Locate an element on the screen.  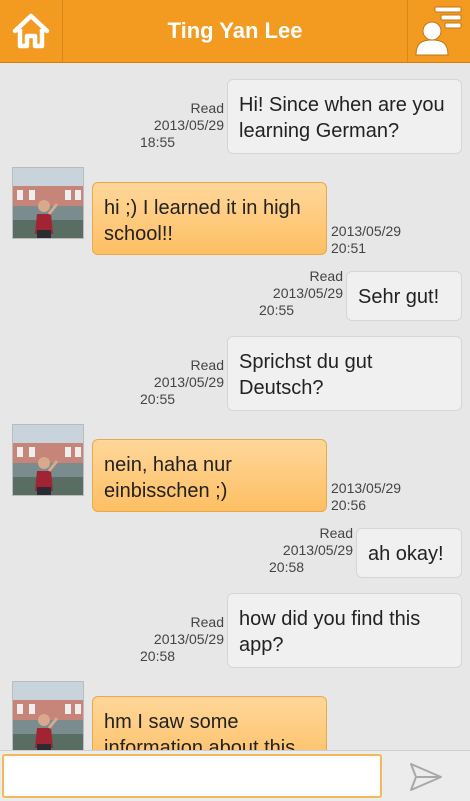
home-button is located at coordinates (31, 31).